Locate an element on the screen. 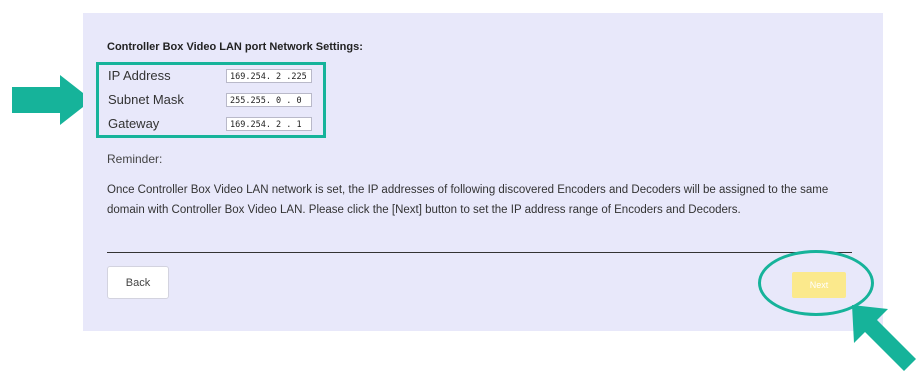 The height and width of the screenshot is (374, 918). annotation-arrow-up-left-icon is located at coordinates (884, 338).